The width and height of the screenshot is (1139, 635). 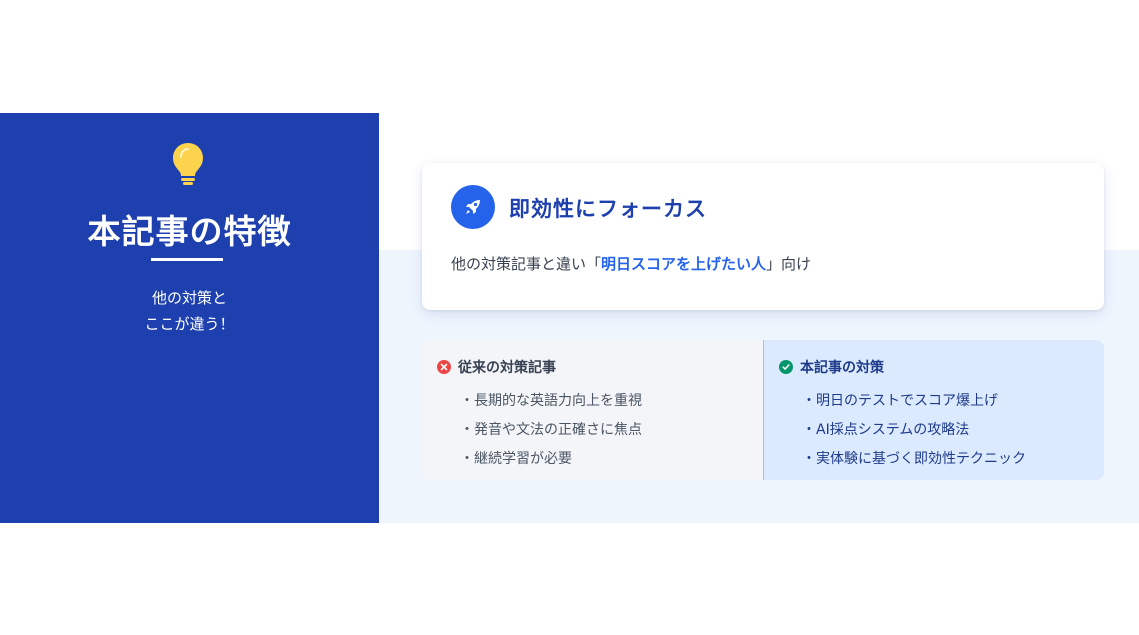 I want to click on list-item: 実体験に基づく即効性テクニック, so click(x=914, y=459).